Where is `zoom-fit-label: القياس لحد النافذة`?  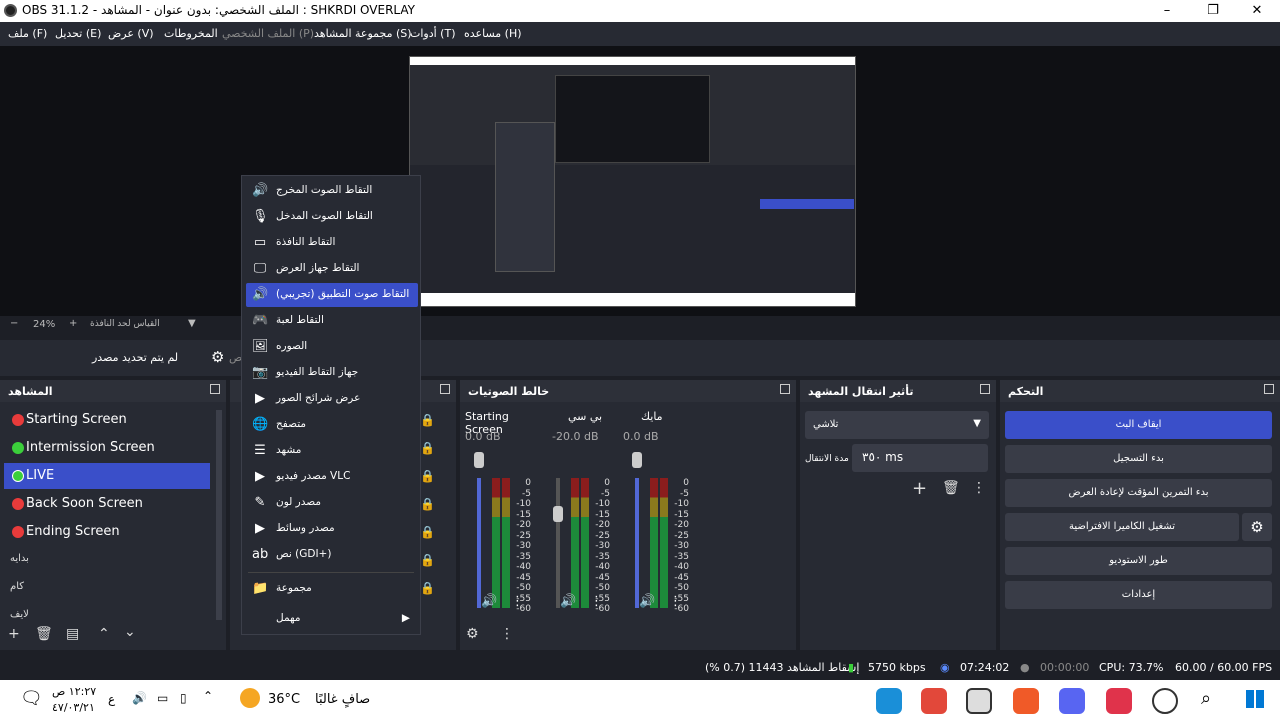
zoom-fit-label: القياس لحد النافذة is located at coordinates (125, 324).